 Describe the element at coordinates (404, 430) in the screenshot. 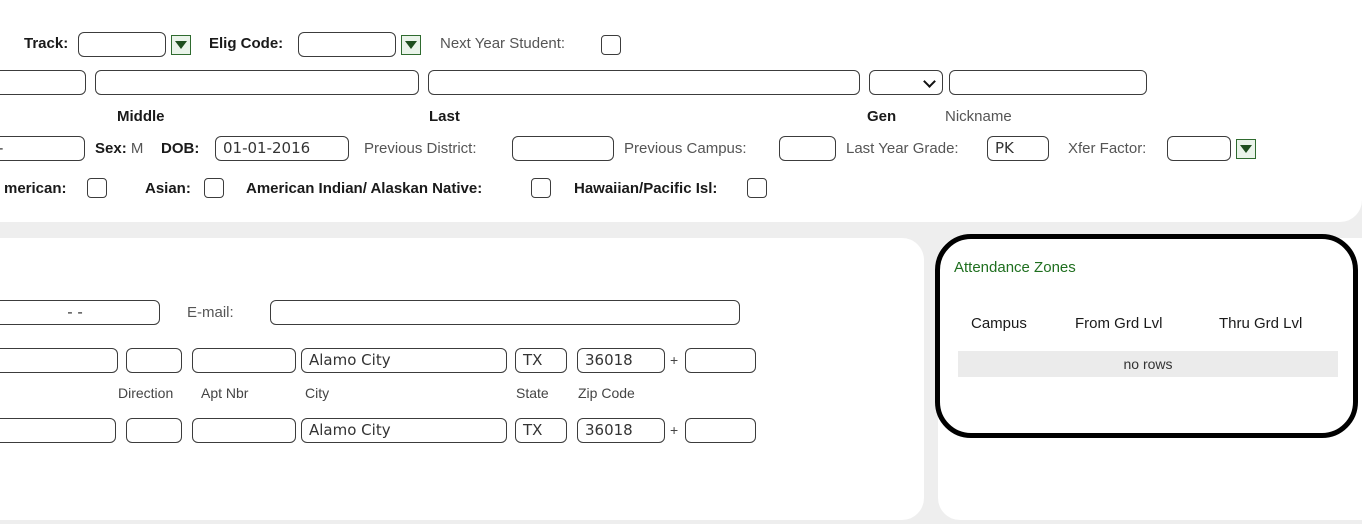

I see `mail-city-input: Alamo City` at that location.